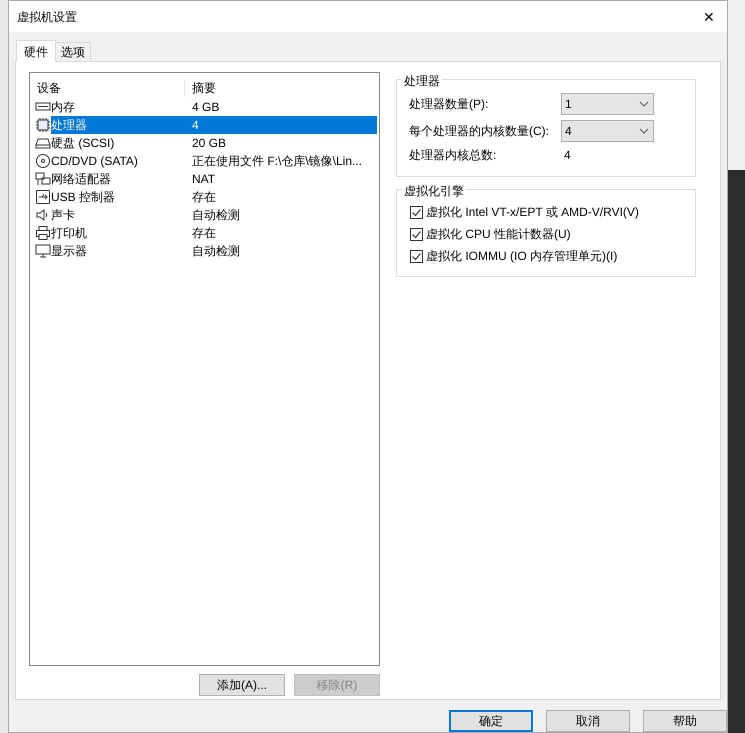  Describe the element at coordinates (498, 234) in the screenshot. I see `checkbox-label: 虚拟化 CPU 性能计数器(U)` at that location.